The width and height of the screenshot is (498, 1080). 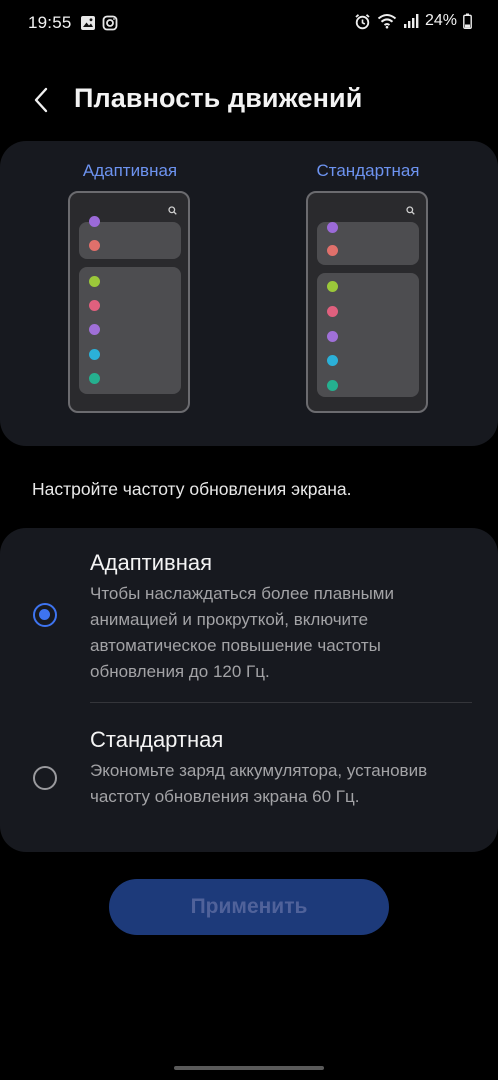 I want to click on back-button, so click(x=41, y=100).